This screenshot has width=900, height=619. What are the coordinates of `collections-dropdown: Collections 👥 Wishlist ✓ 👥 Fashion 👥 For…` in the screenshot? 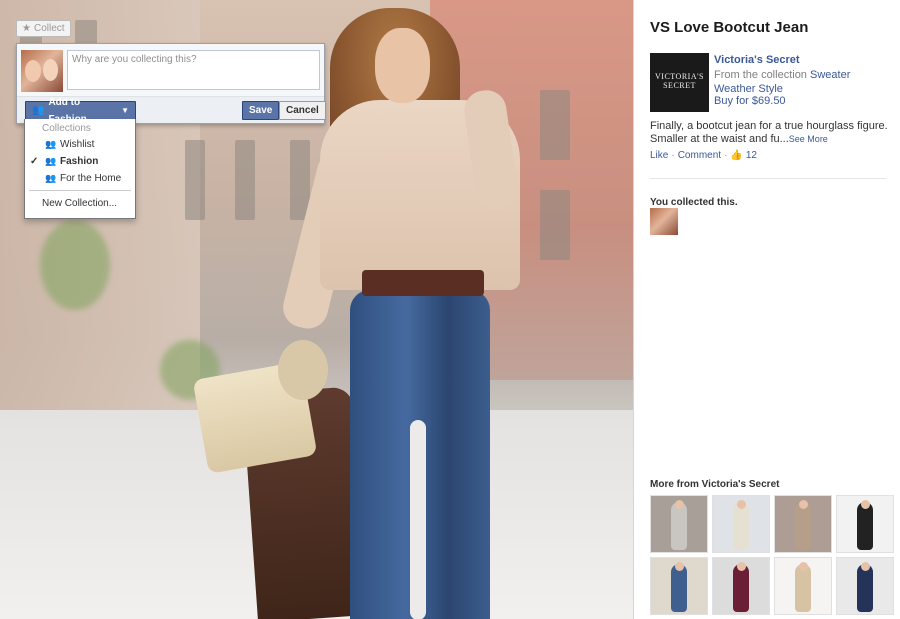 It's located at (80, 169).